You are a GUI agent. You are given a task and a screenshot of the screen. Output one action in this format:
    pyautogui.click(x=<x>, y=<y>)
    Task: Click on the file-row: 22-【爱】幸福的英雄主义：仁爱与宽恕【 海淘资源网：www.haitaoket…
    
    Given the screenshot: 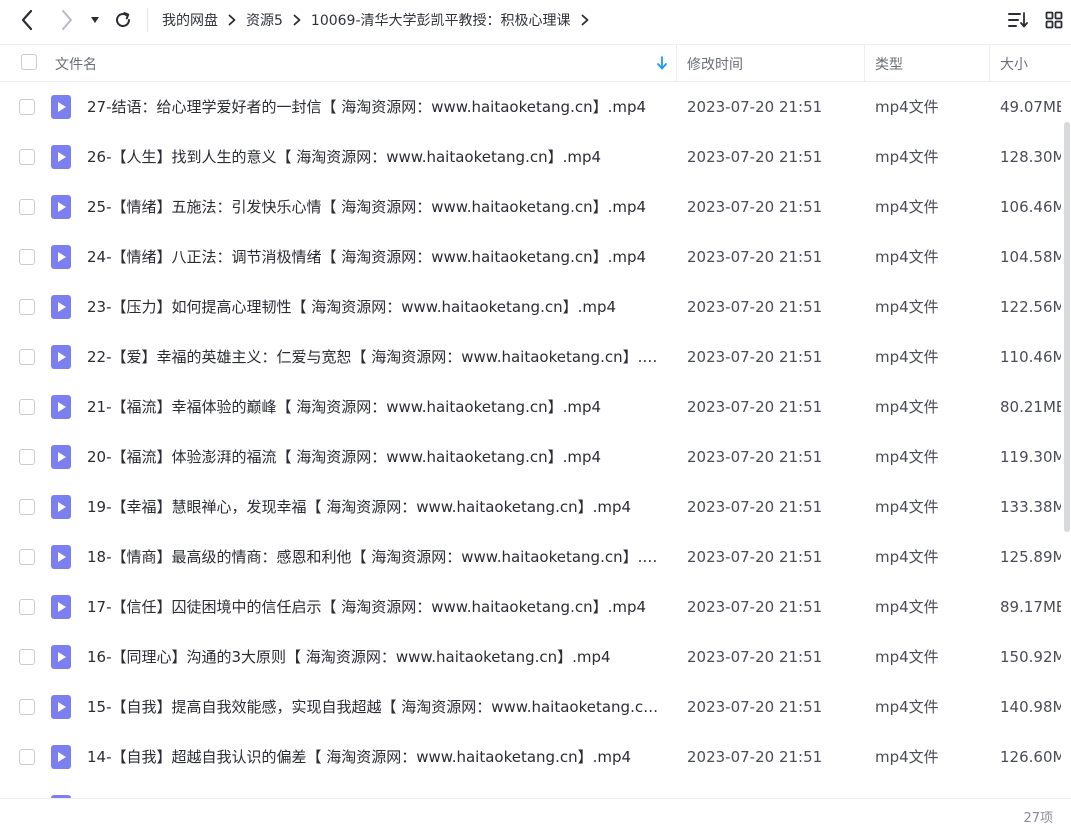 What is the action you would take?
    pyautogui.click(x=530, y=357)
    